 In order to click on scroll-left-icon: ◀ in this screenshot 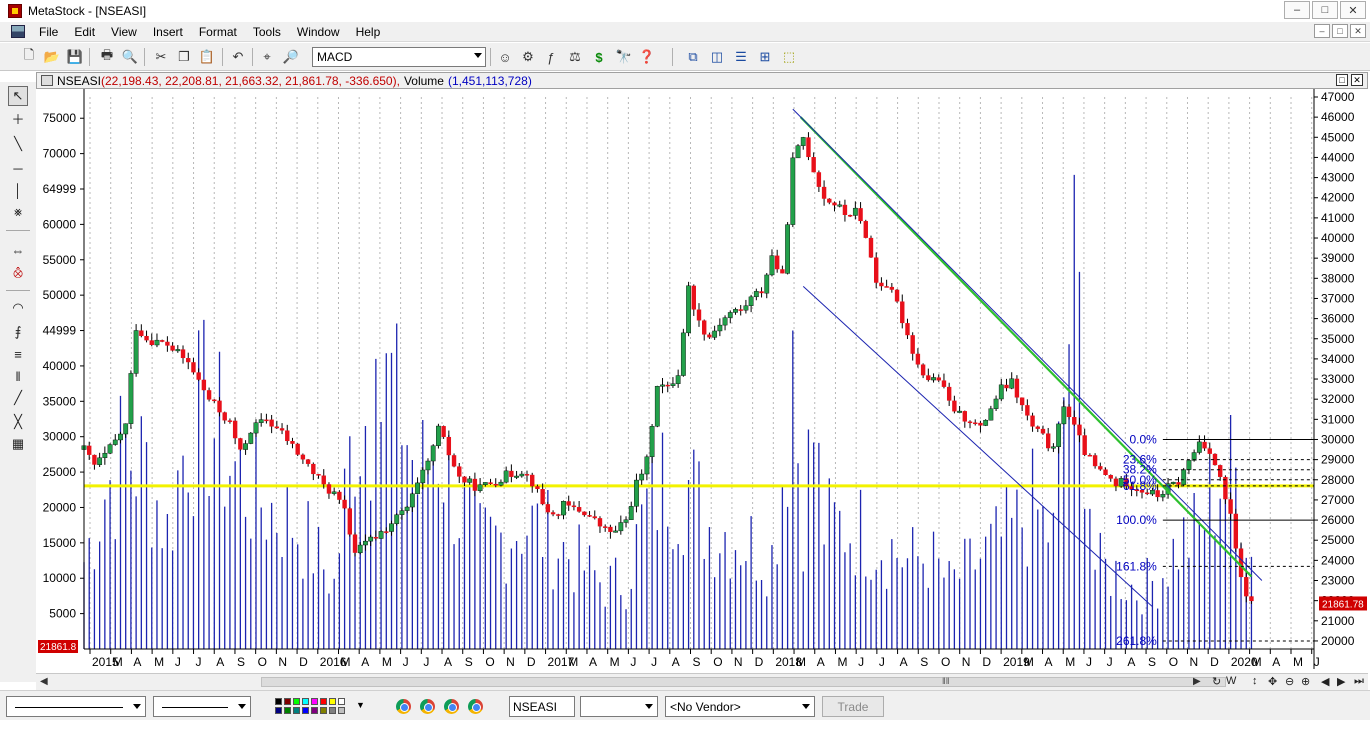, I will do `click(44, 681)`.